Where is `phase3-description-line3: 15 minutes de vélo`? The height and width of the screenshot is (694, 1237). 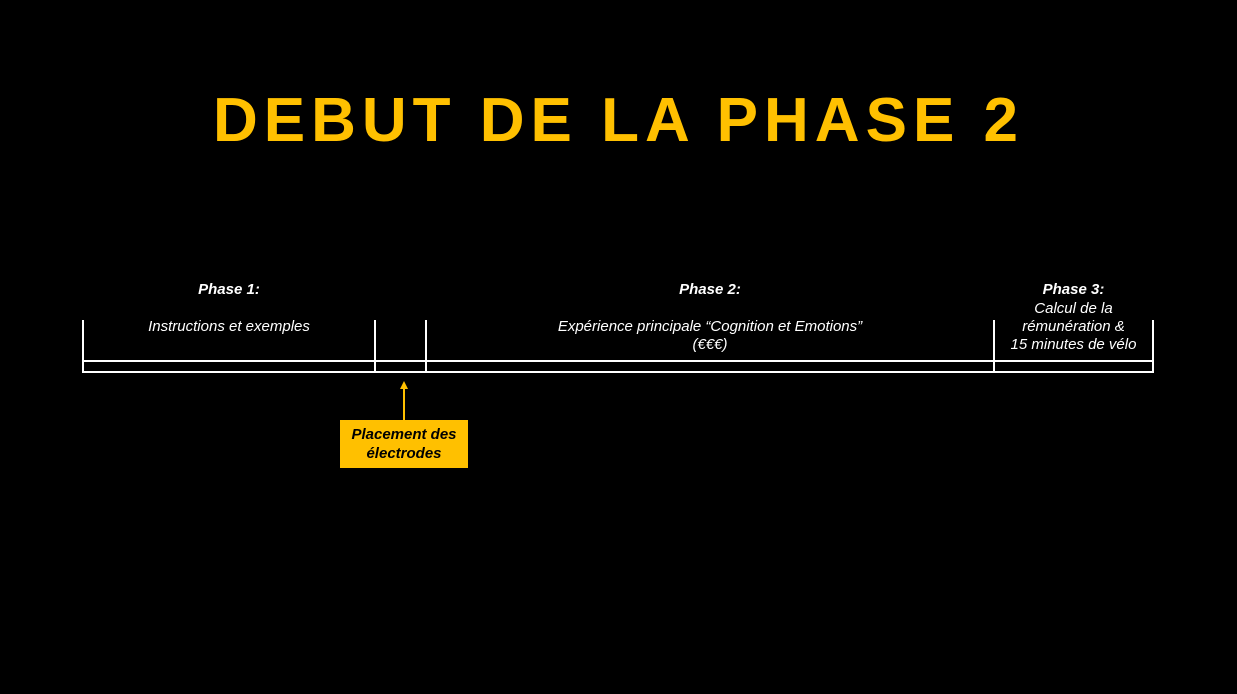 phase3-description-line3: 15 minutes de vélo is located at coordinates (1073, 344).